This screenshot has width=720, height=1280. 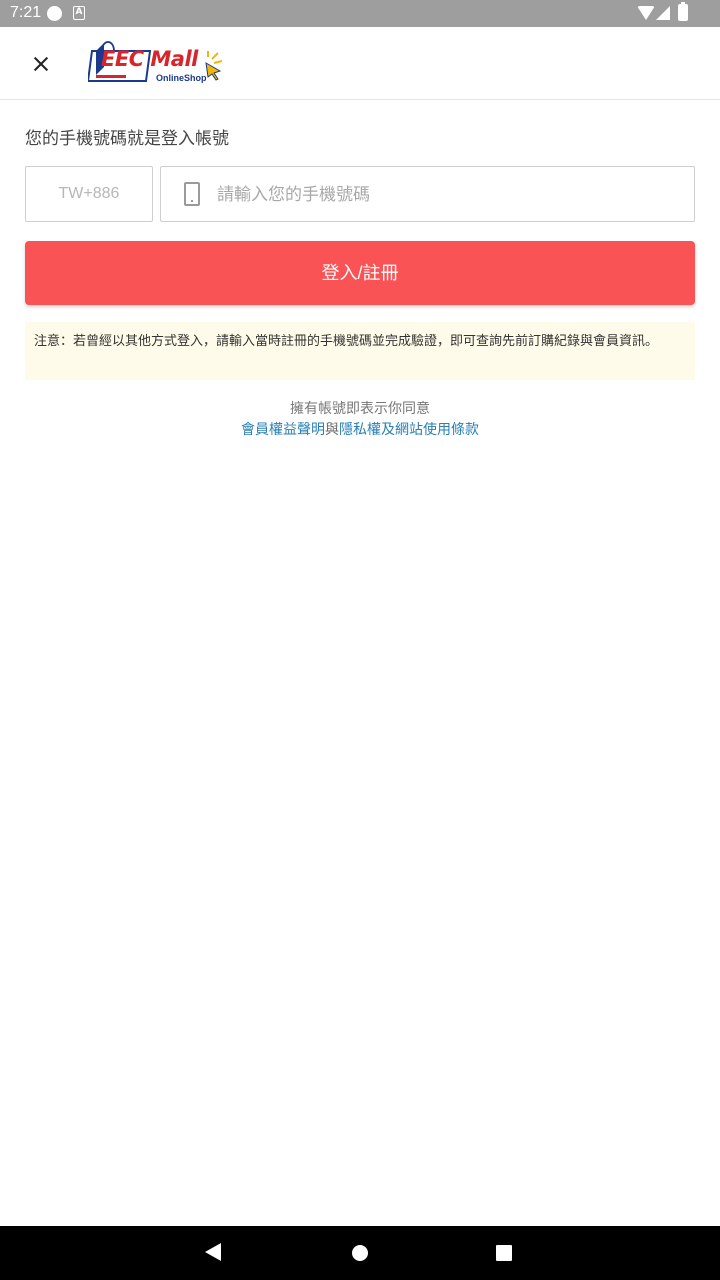 I want to click on system-nav-bar, so click(x=360, y=1253).